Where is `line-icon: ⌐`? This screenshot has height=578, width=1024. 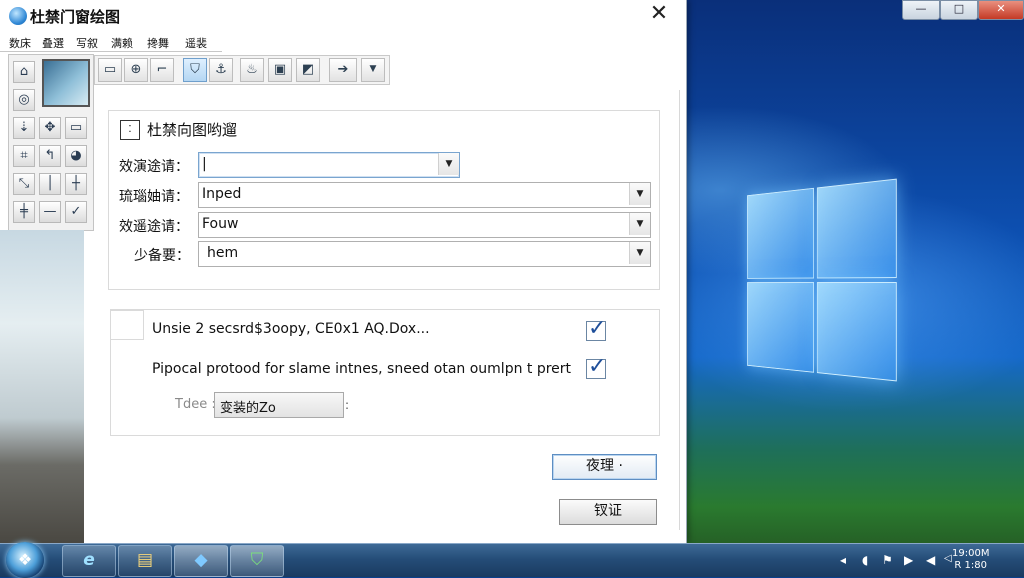 line-icon: ⌐ is located at coordinates (162, 70).